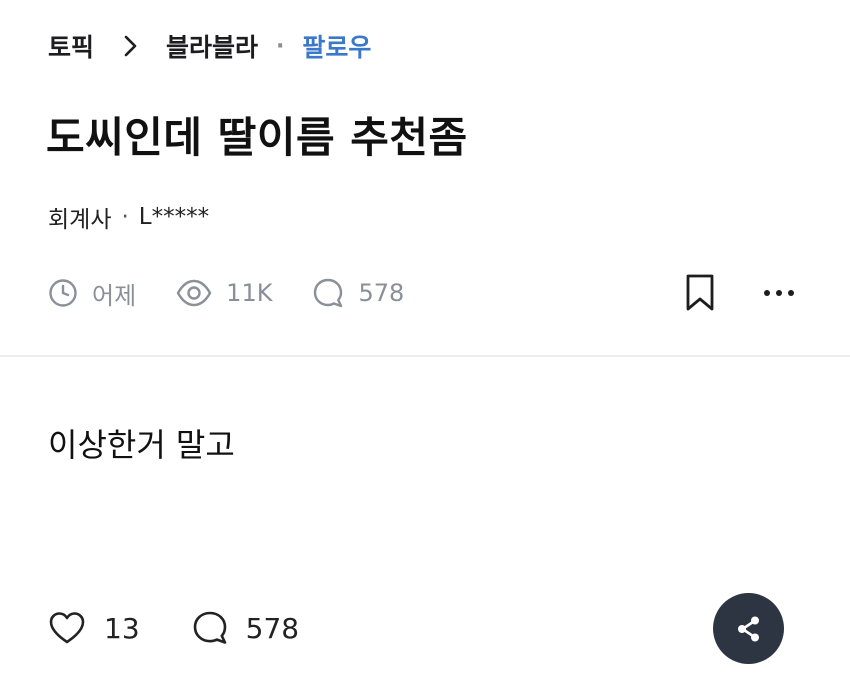 The height and width of the screenshot is (676, 850). I want to click on comment-button: 578, so click(245, 628).